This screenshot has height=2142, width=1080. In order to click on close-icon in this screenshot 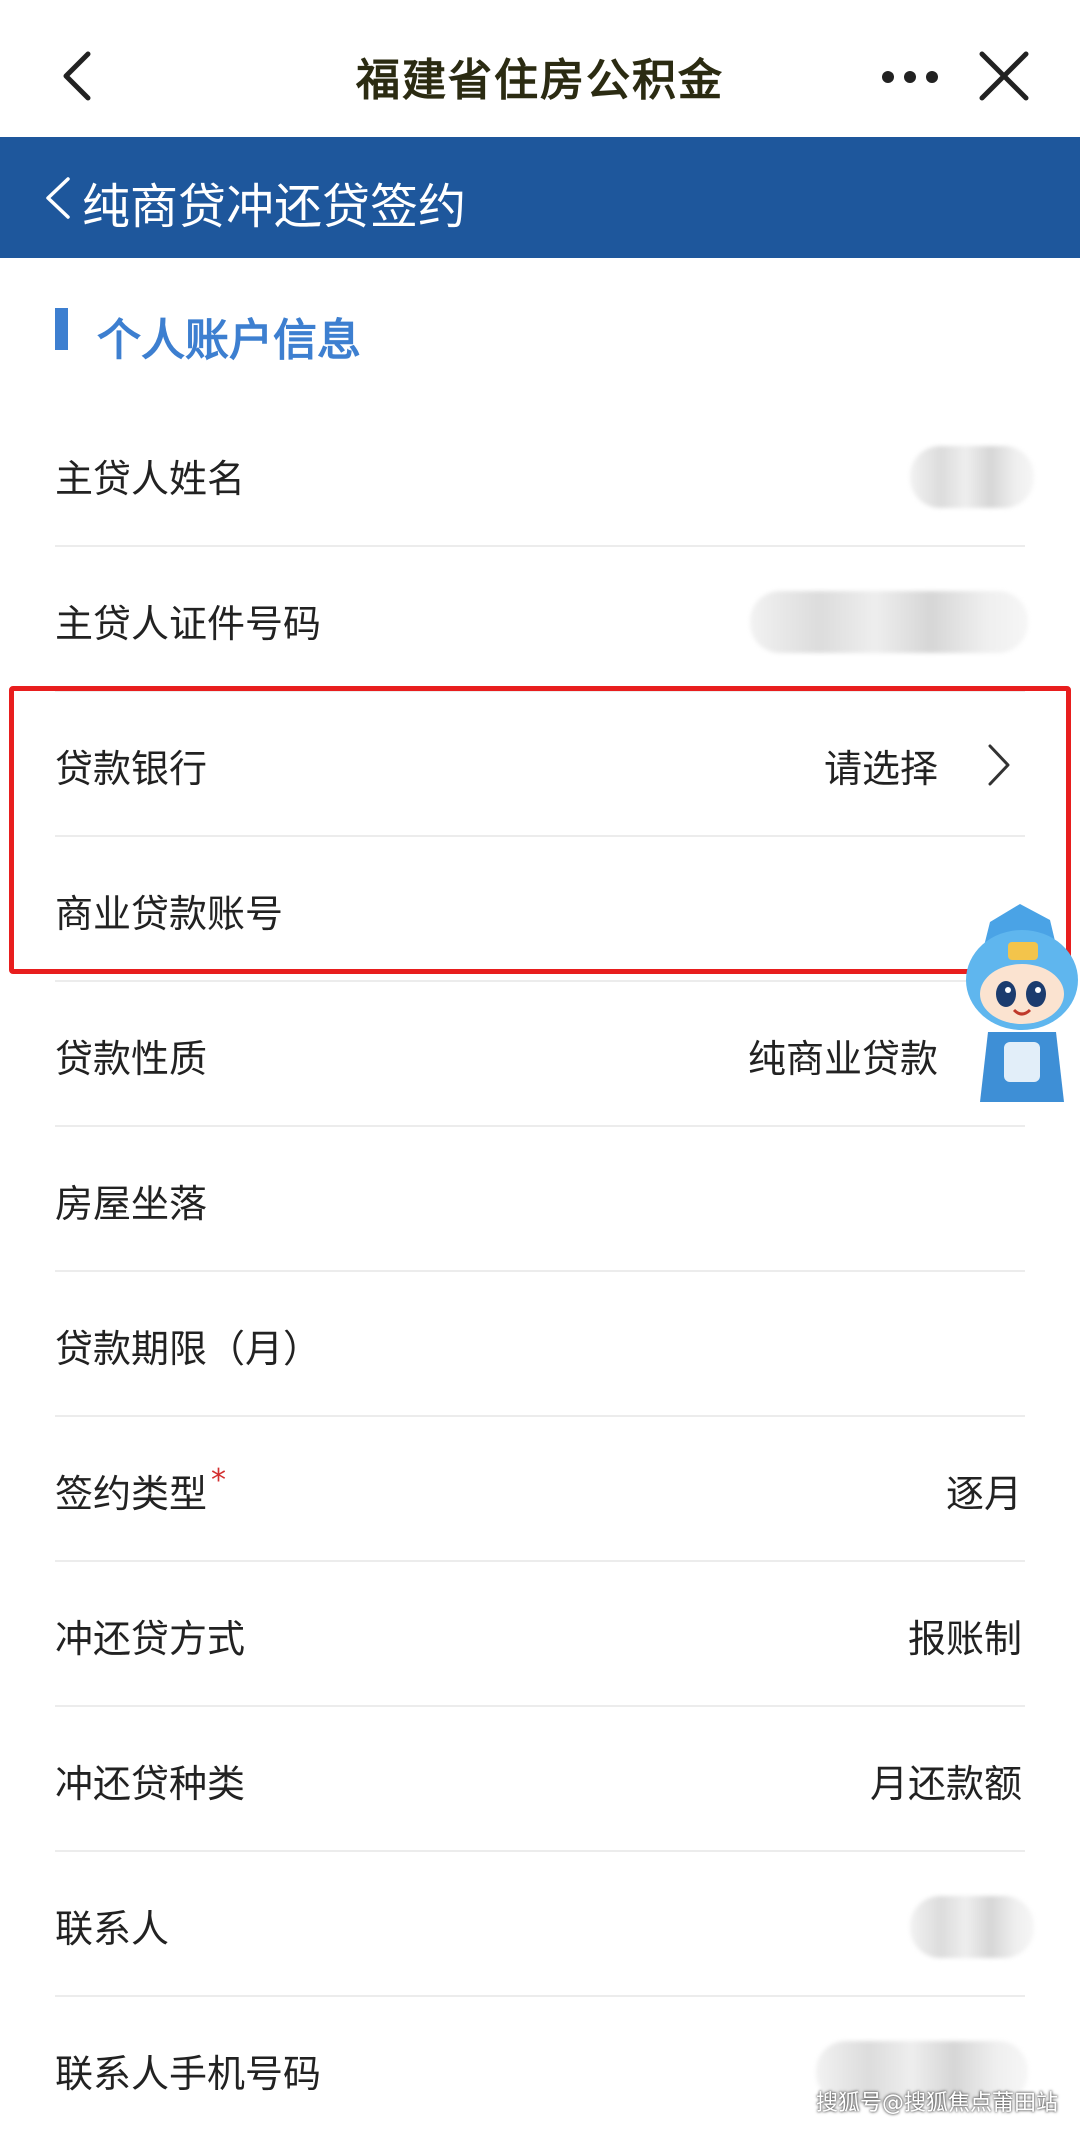, I will do `click(1004, 76)`.